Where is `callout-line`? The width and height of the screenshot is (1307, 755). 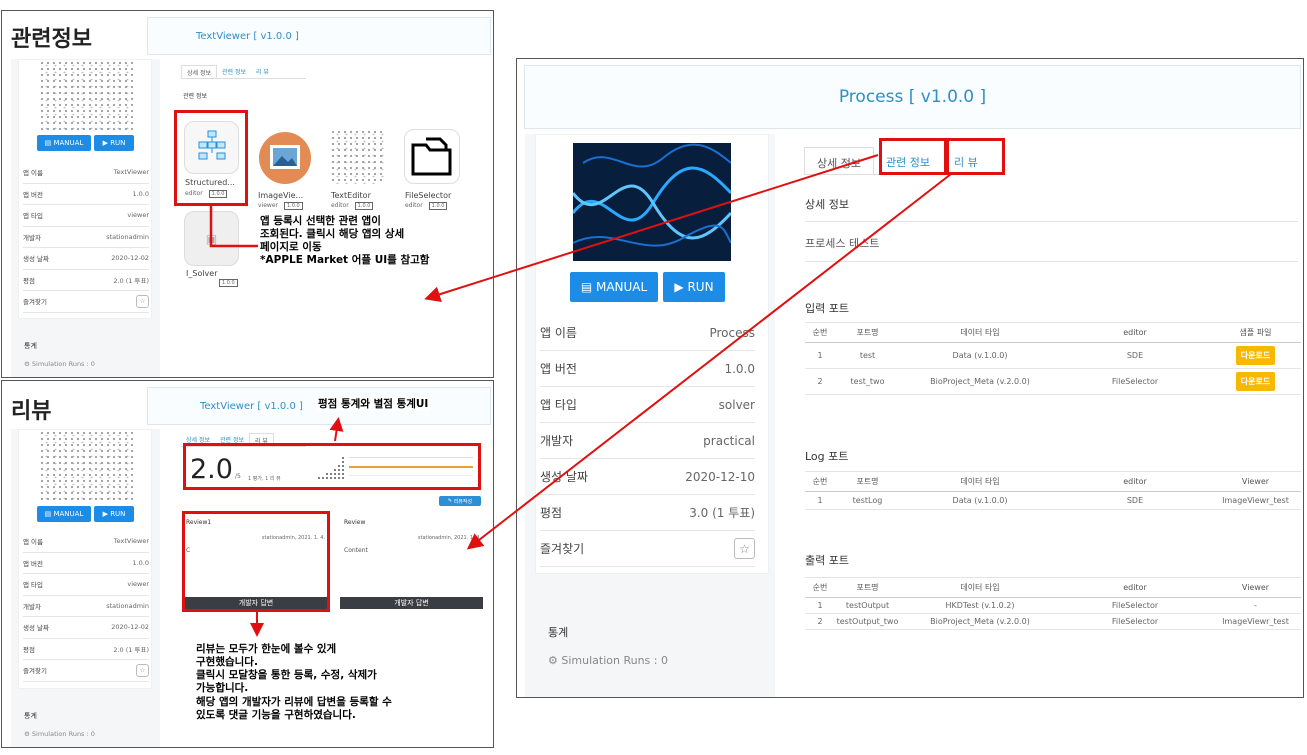 callout-line is located at coordinates (233, 227).